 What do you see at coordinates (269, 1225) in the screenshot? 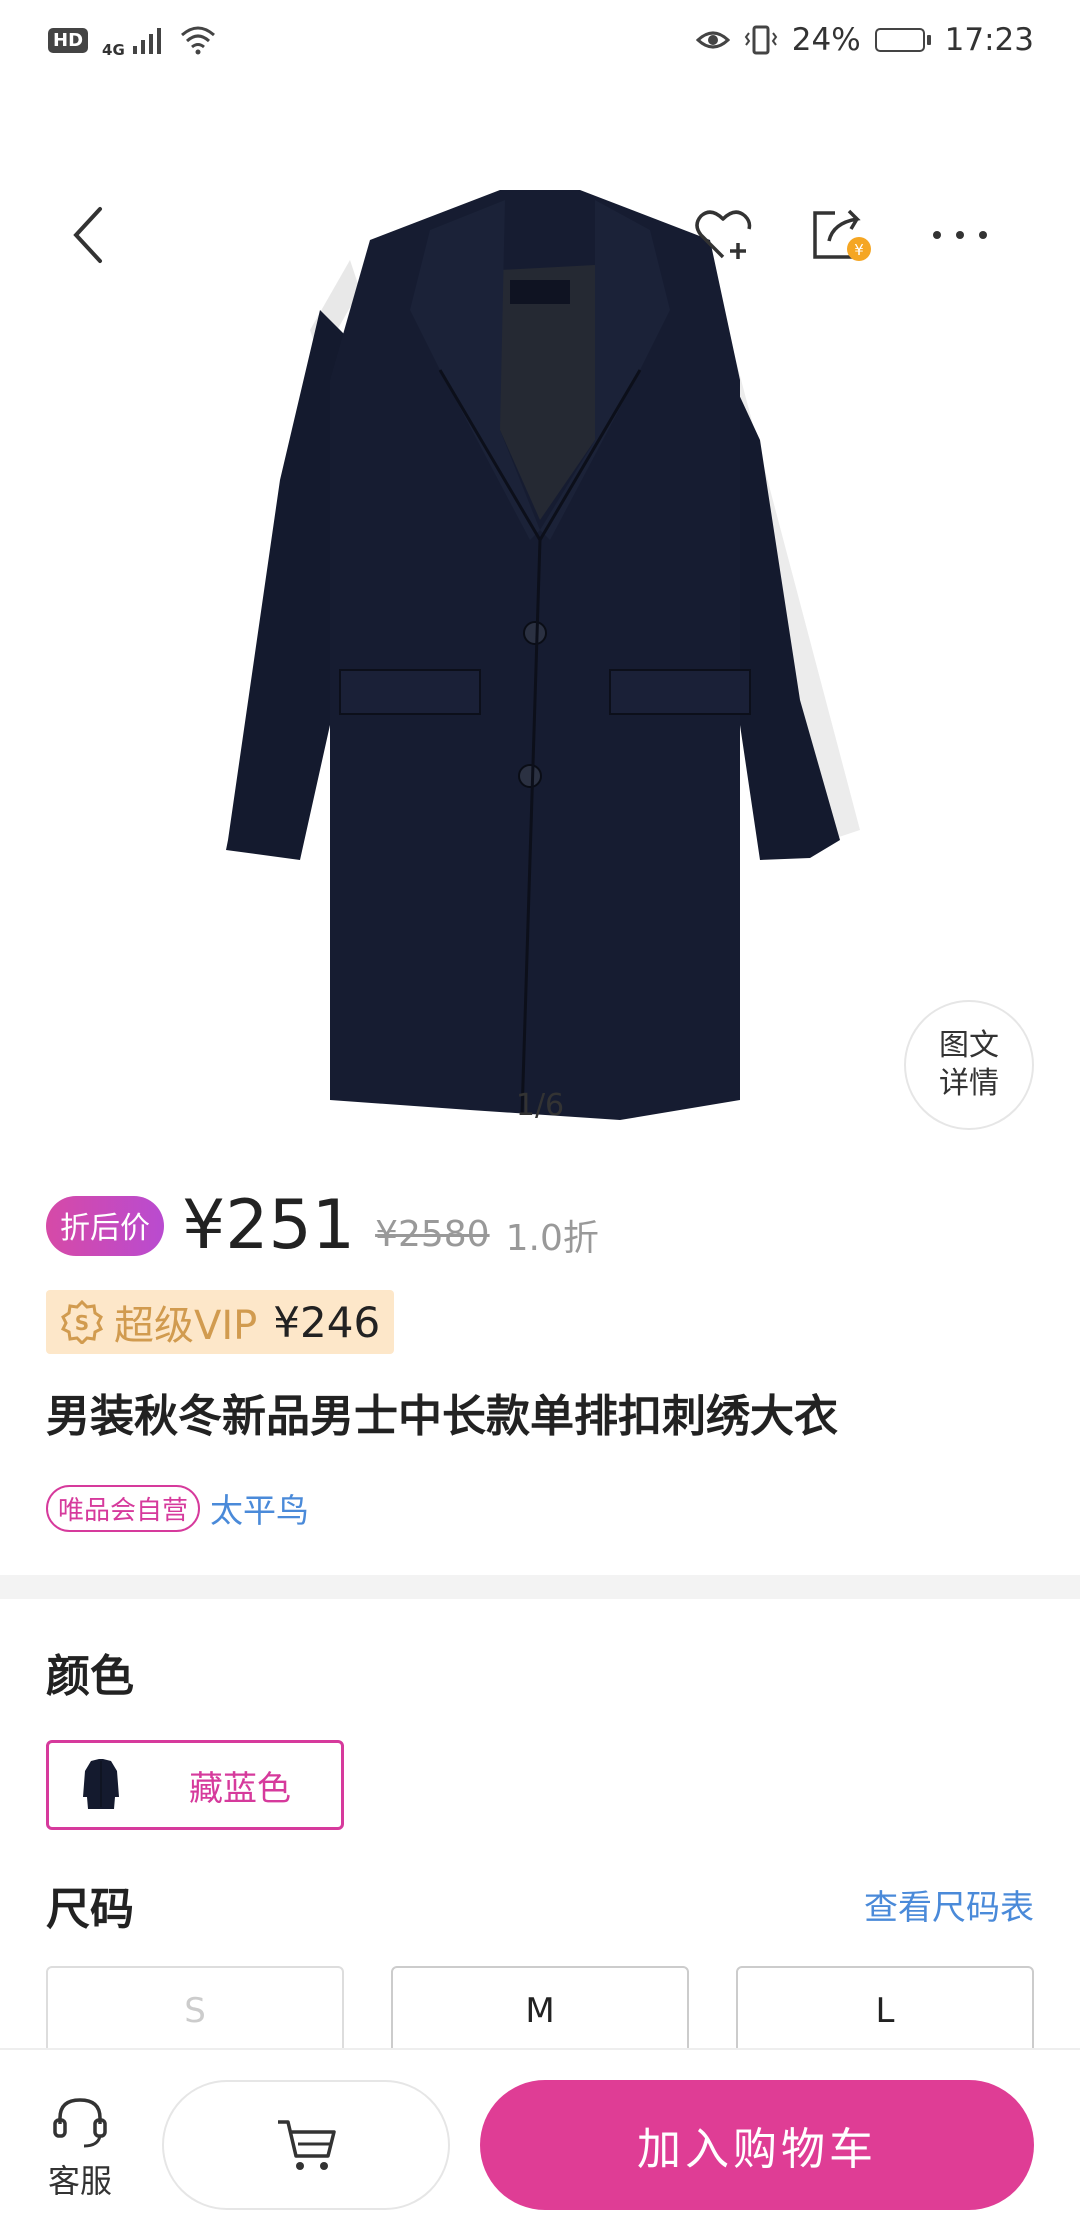
I see `current-price: ¥251` at bounding box center [269, 1225].